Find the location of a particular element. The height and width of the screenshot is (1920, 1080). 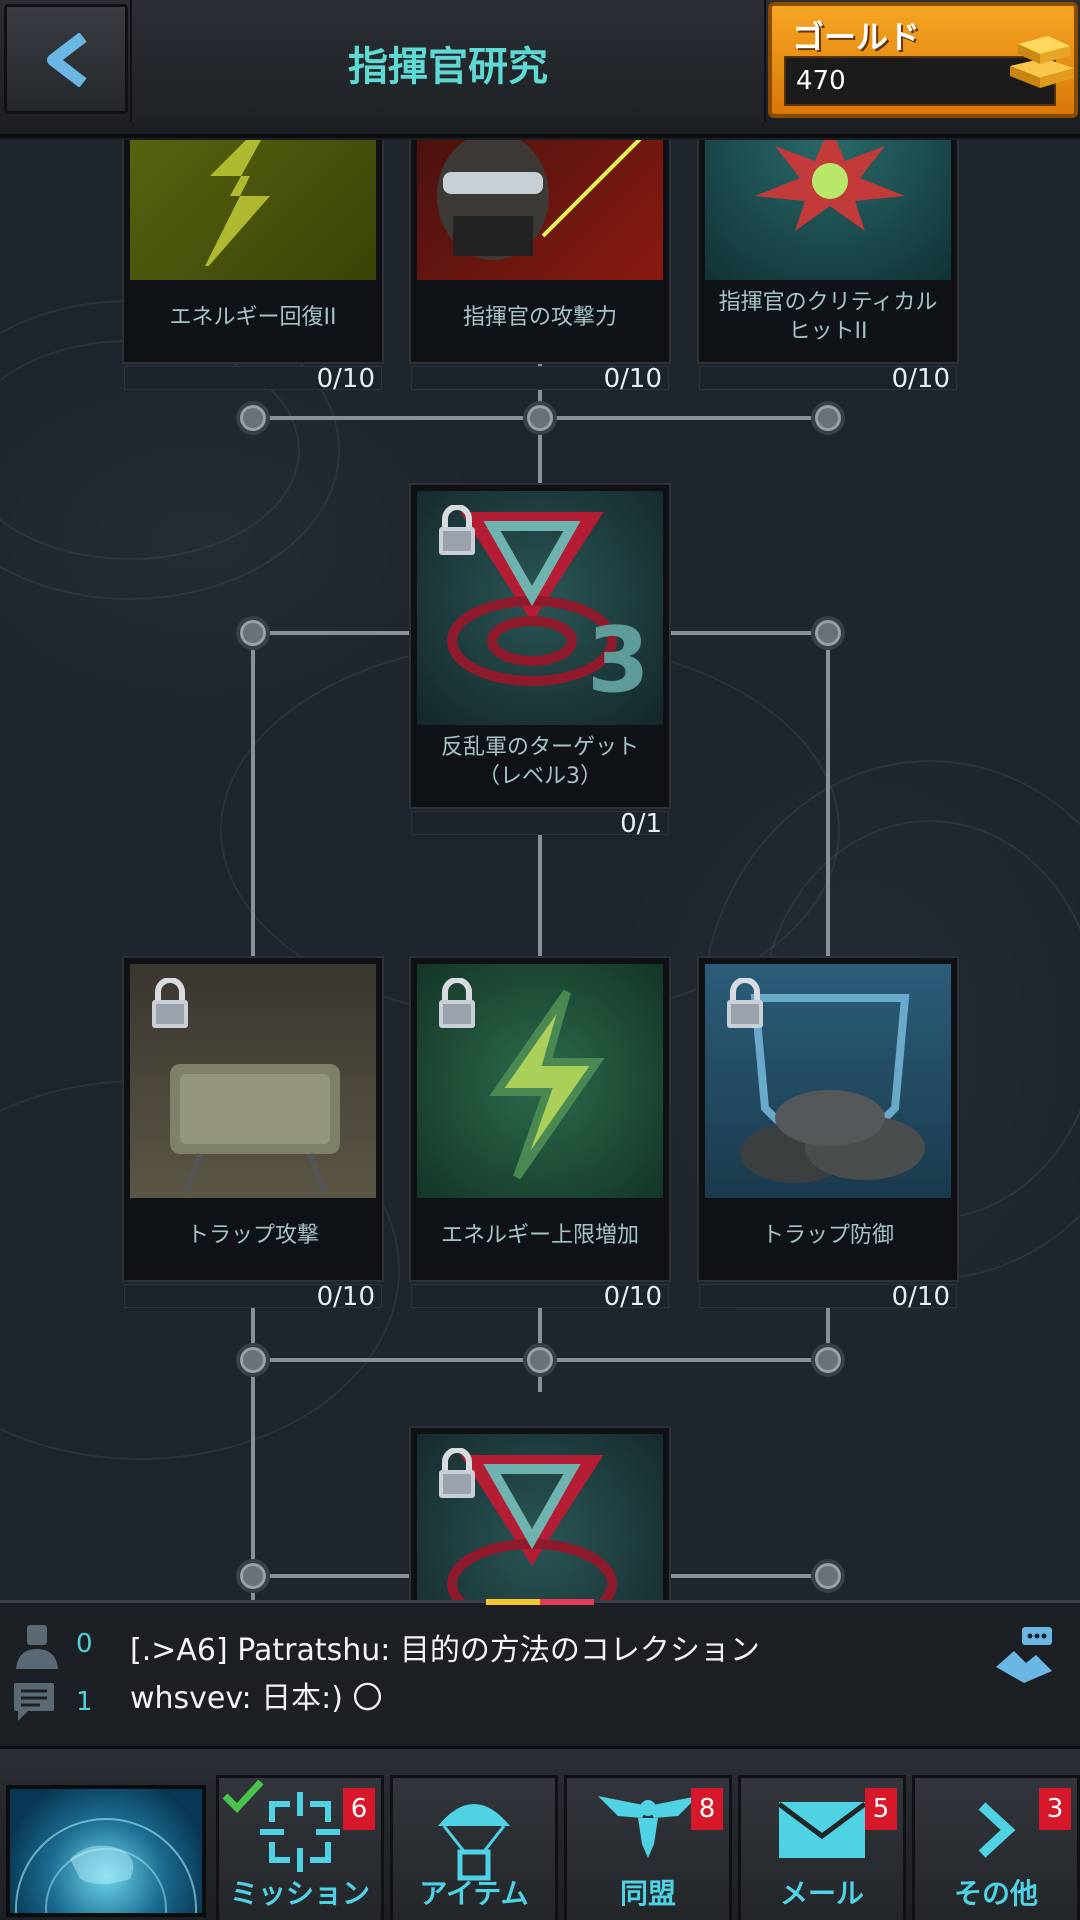

notification-badge: 8 is located at coordinates (707, 1809).